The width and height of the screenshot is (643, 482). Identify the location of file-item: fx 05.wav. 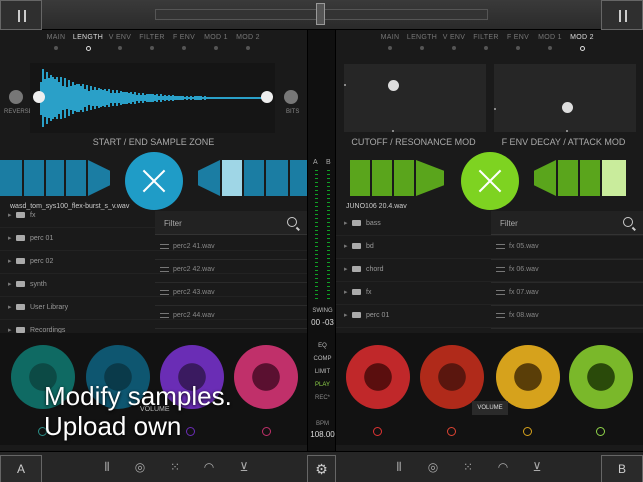
(517, 246).